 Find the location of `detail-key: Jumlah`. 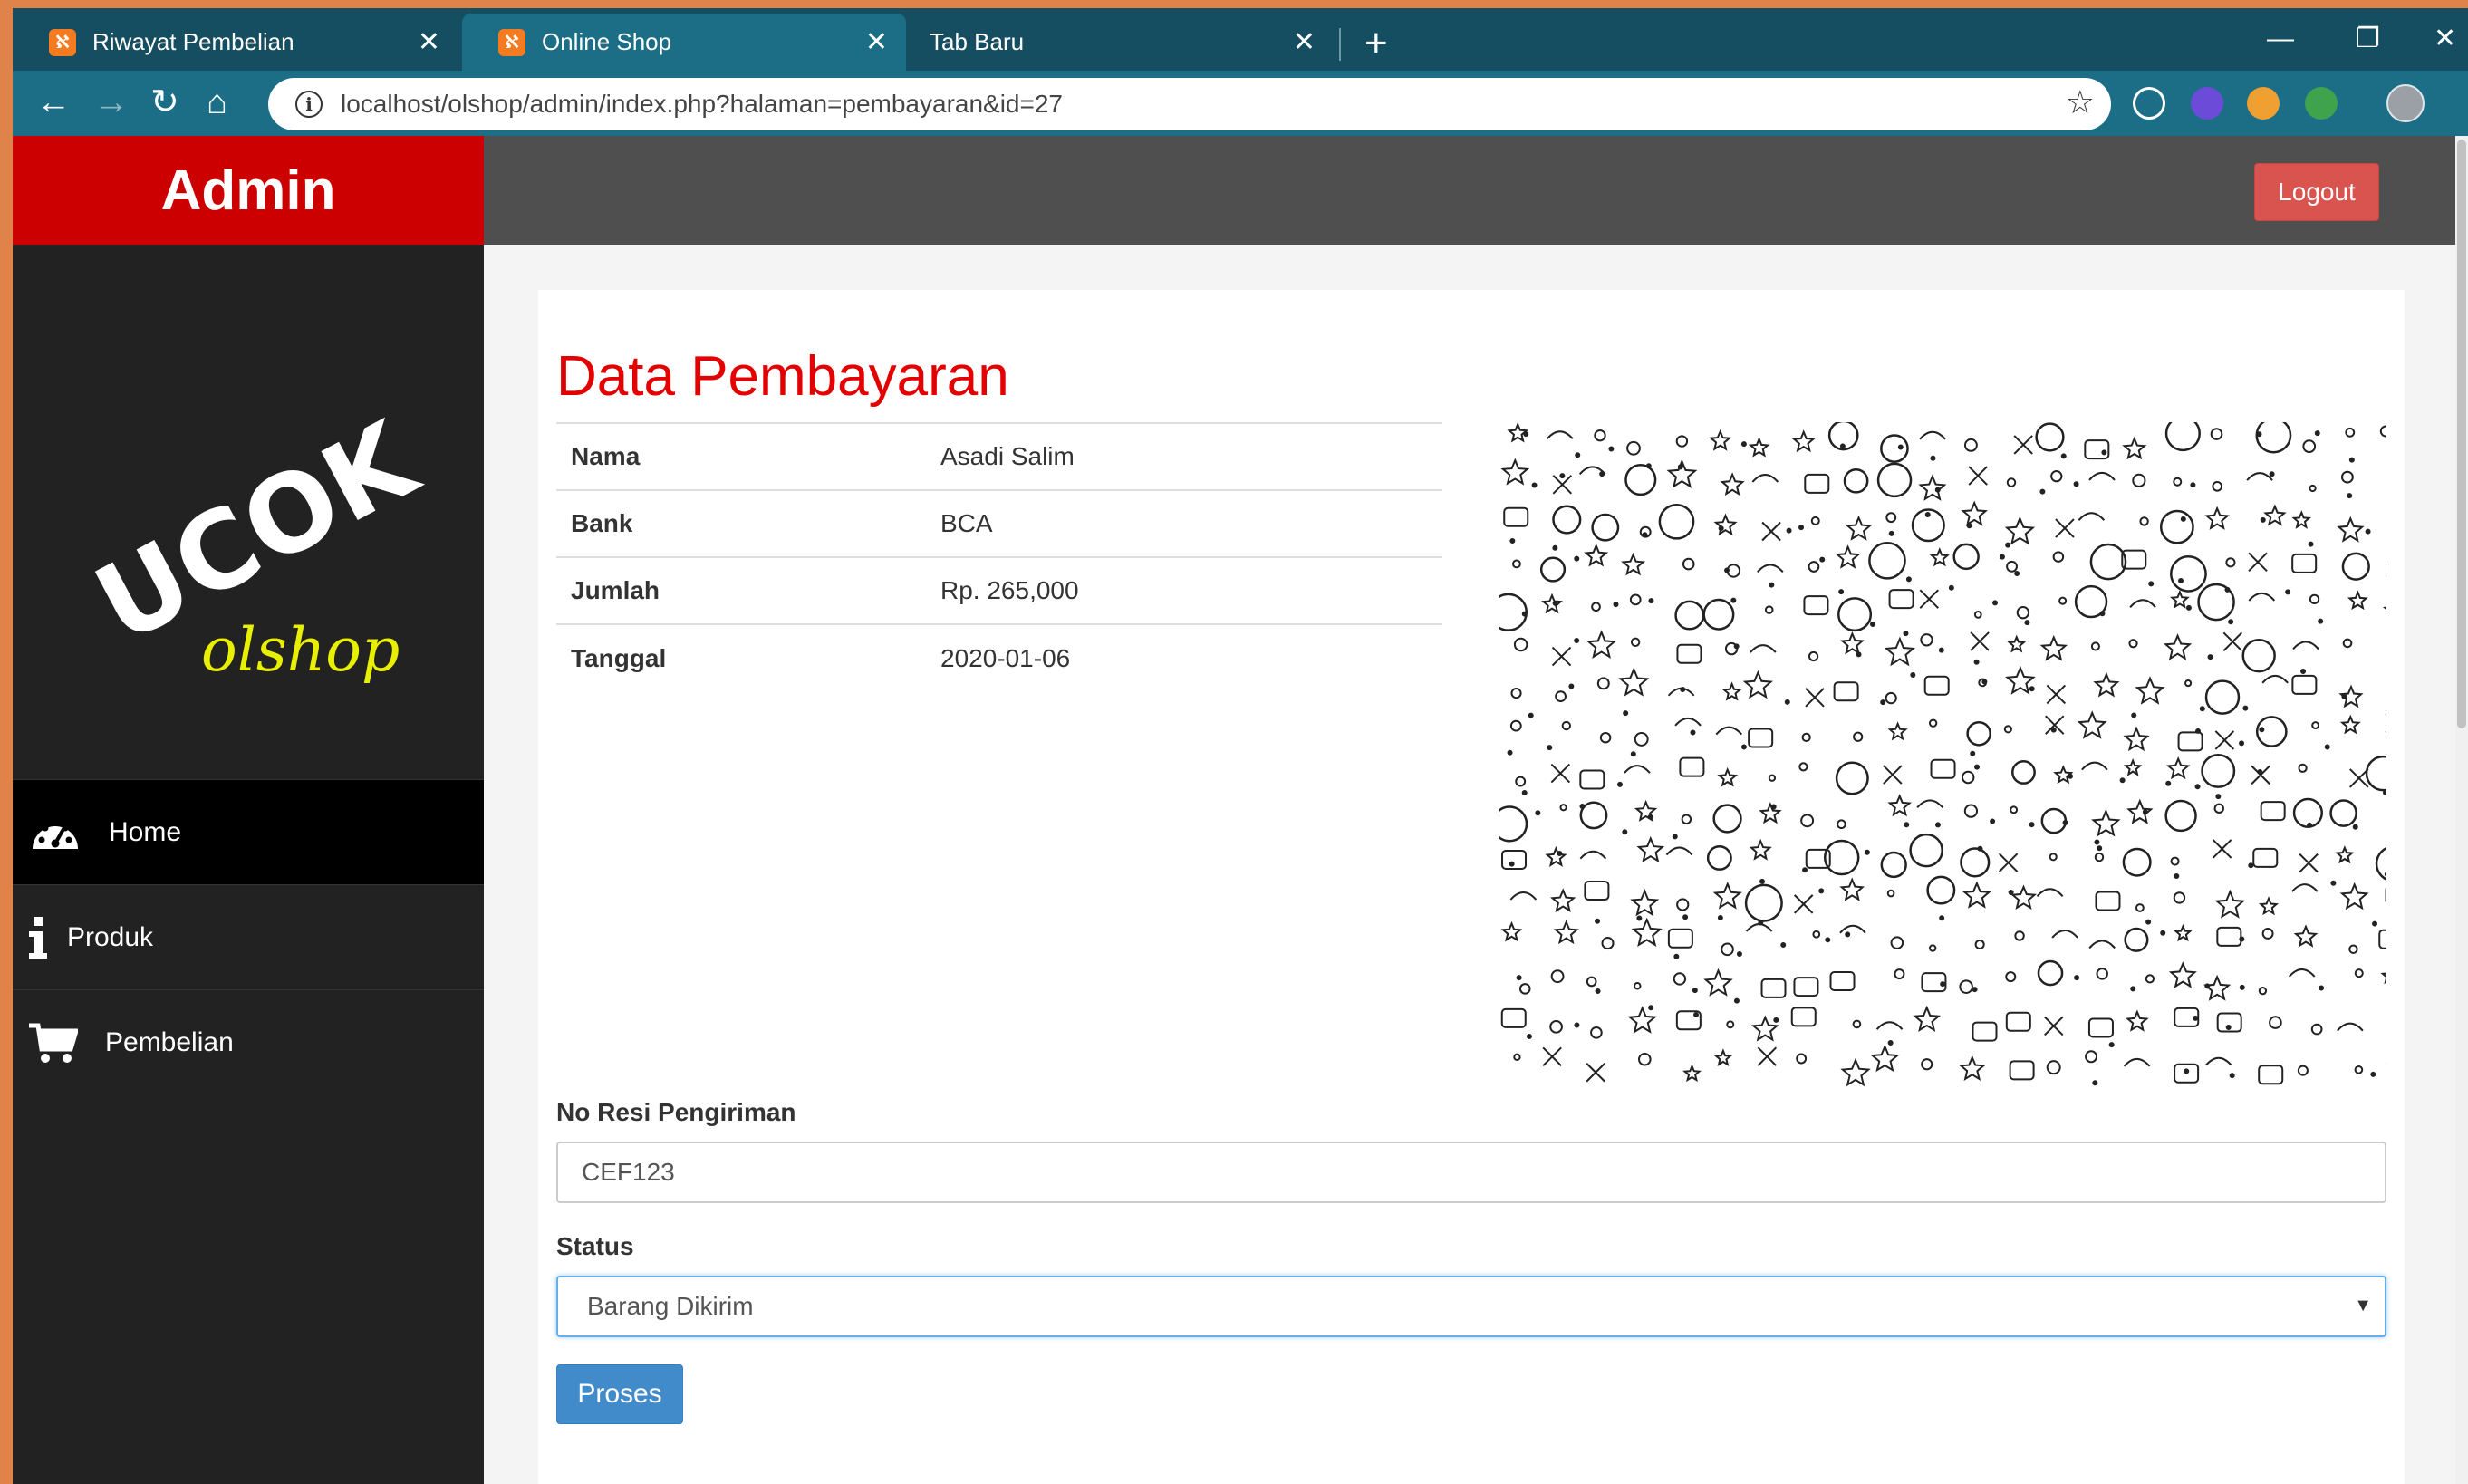

detail-key: Jumlah is located at coordinates (741, 590).